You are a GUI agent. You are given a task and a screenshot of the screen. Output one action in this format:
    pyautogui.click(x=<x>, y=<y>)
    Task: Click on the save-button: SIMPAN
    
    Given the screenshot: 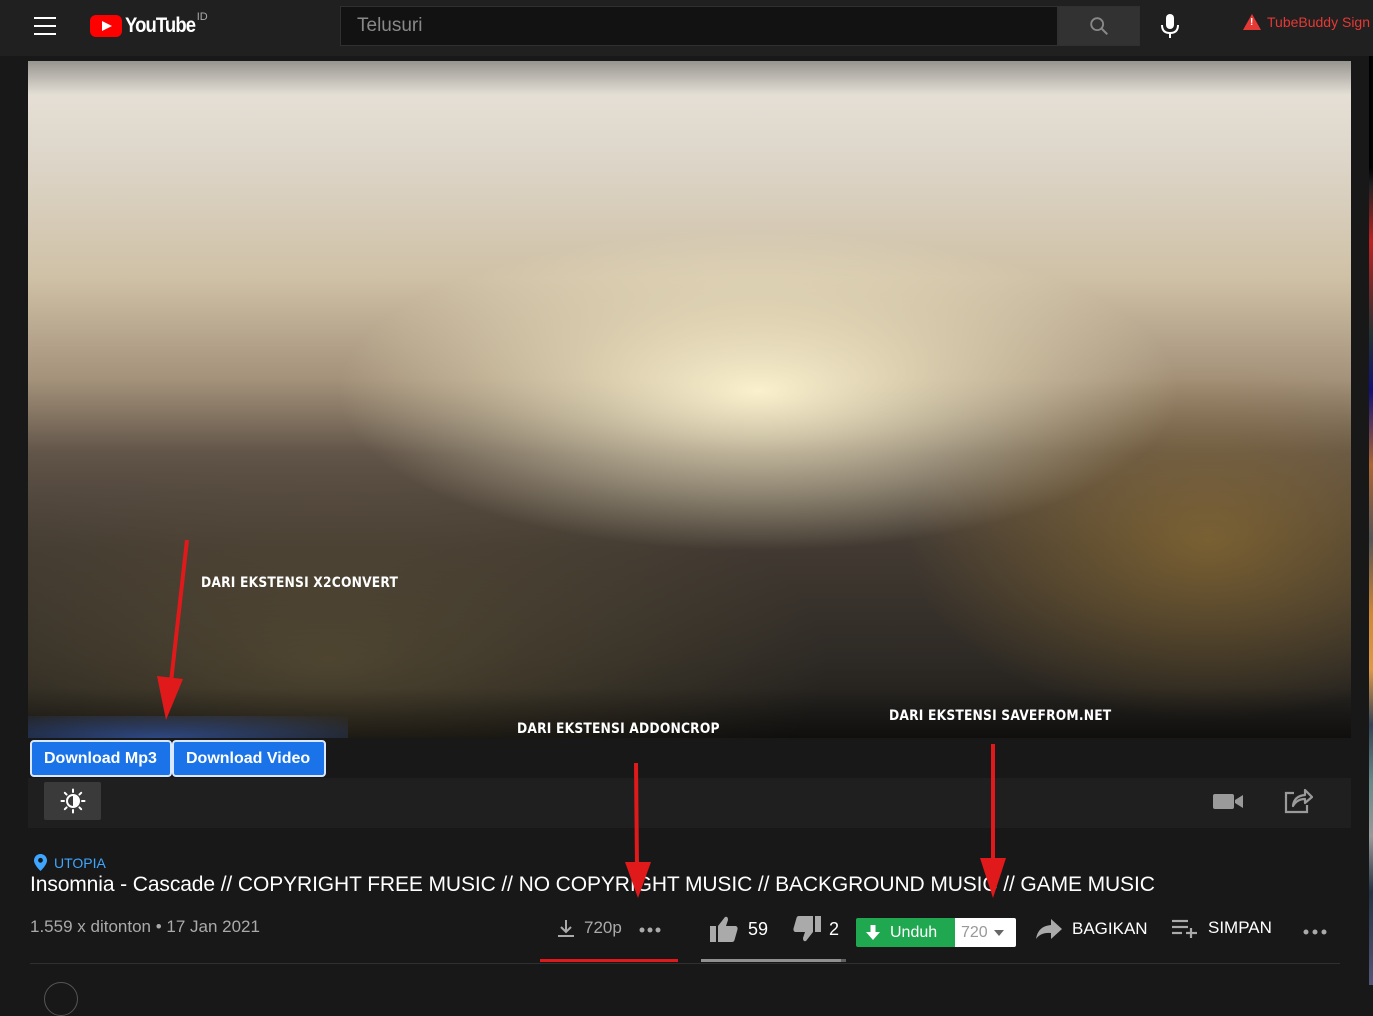 What is the action you would take?
    pyautogui.click(x=1221, y=928)
    